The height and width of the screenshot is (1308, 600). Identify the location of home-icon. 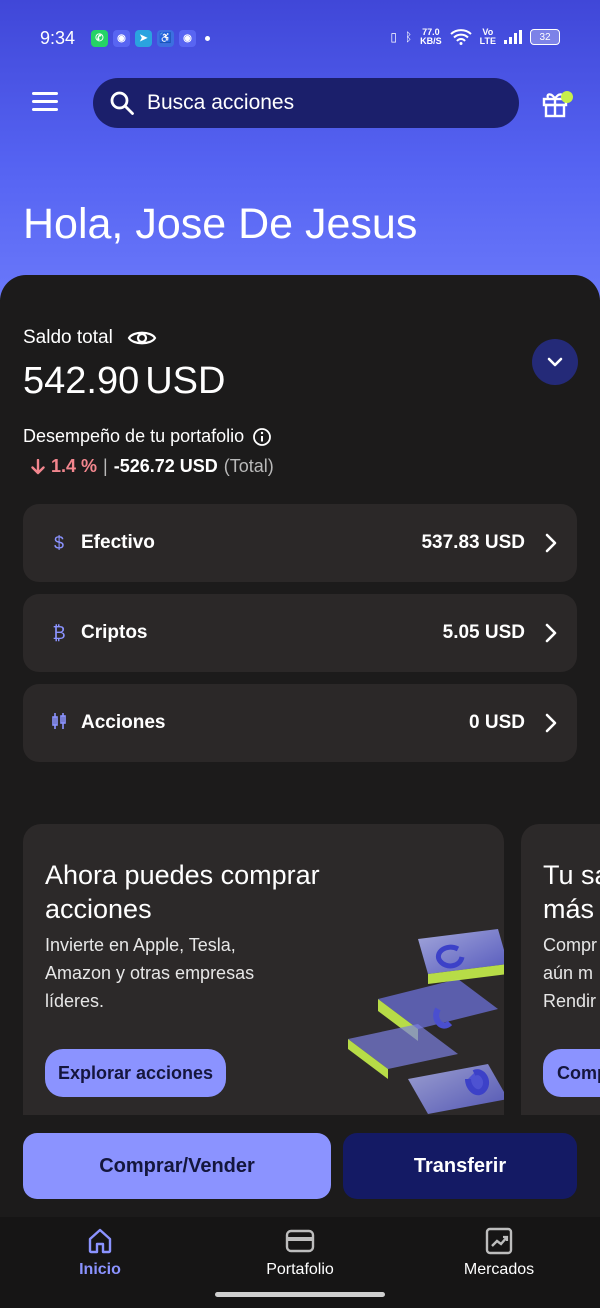
(100, 1241).